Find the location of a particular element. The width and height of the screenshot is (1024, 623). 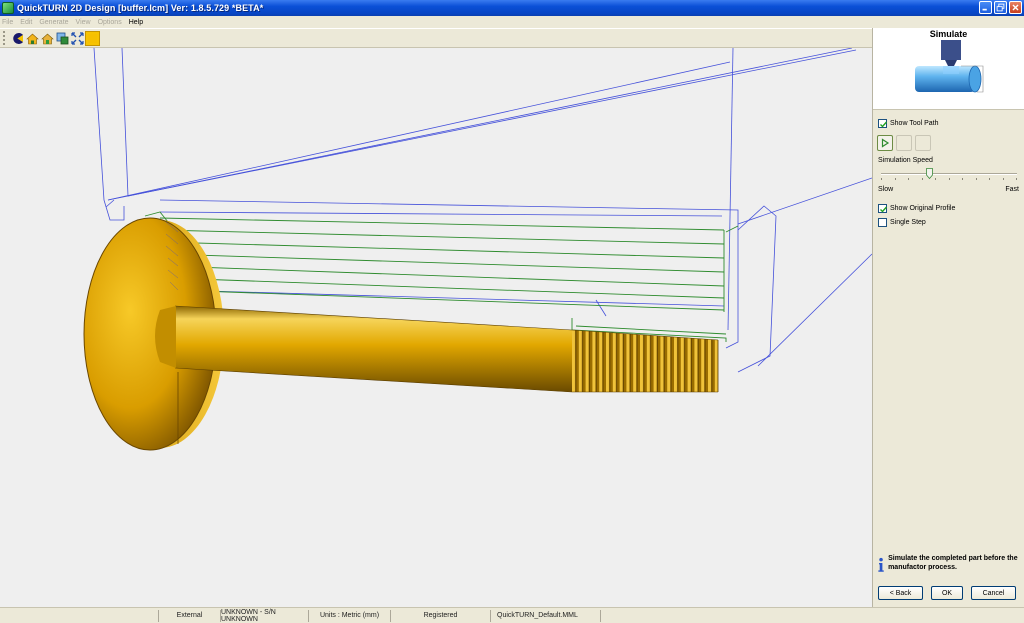

simulation-speed-label: Simulation Speed is located at coordinates (905, 160).